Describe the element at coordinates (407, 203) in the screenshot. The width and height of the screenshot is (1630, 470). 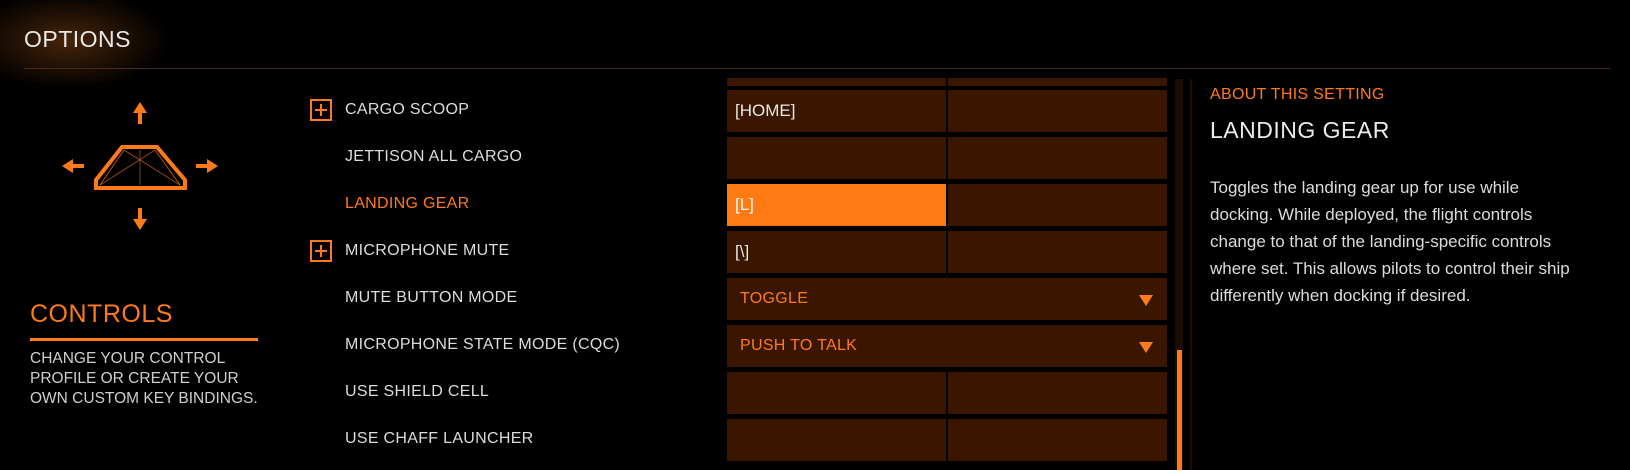
I see `binding-label: LANDING GEAR` at that location.